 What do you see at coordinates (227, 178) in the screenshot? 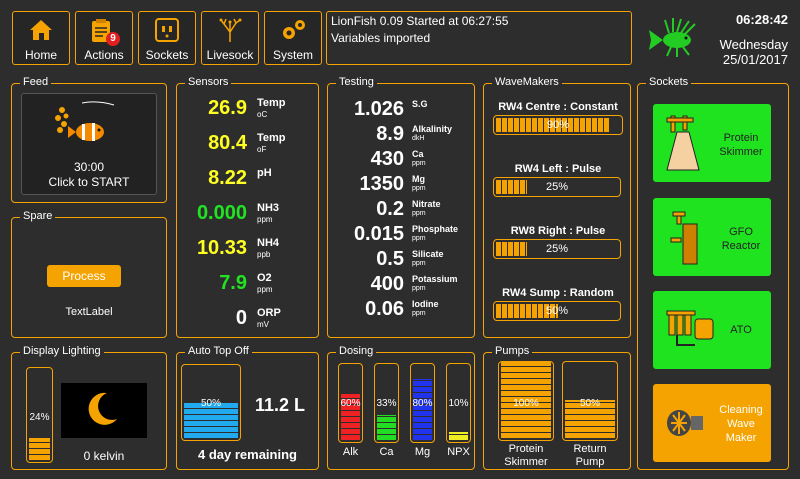
I see `sensor-value: 8.22` at bounding box center [227, 178].